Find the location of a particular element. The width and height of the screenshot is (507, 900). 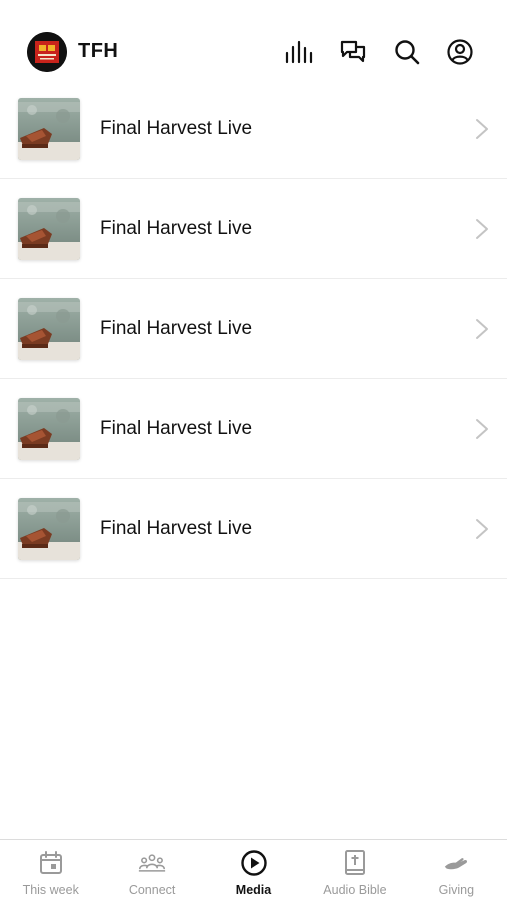

tab-this-week: This week is located at coordinates (50, 870).